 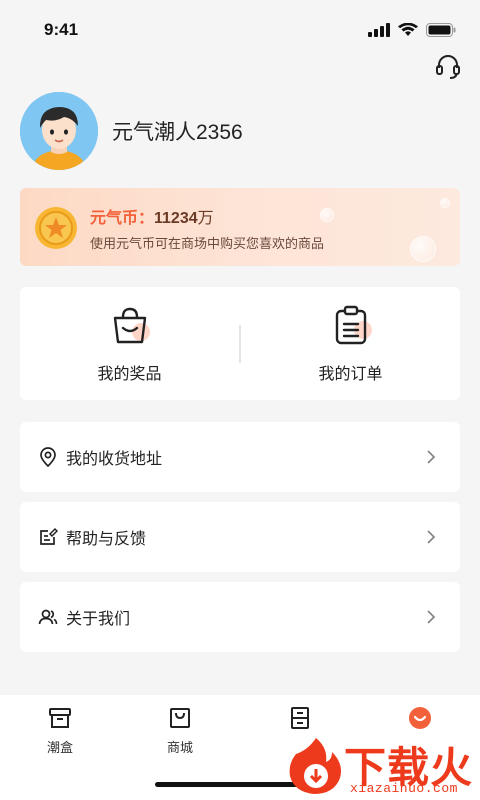 What do you see at coordinates (49, 536) in the screenshot?
I see `edit-note-icon` at bounding box center [49, 536].